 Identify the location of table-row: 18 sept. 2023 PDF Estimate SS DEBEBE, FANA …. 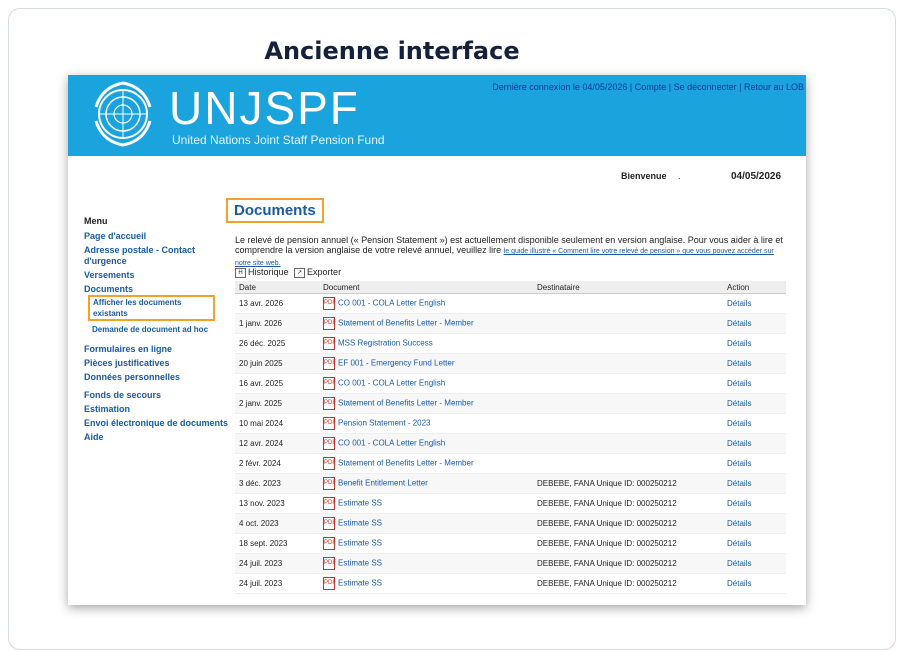
(510, 543).